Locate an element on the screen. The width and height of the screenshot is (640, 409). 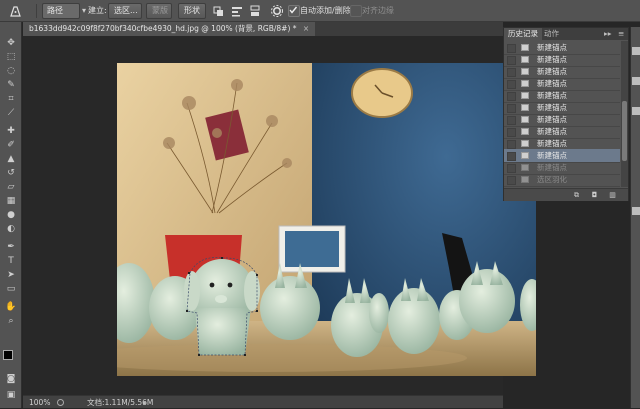
options-bar: 路径 ▾ 建立: 选区... 蒙版 形状 自动添加/删除 对齐边缘 is located at coordinates (320, 11).